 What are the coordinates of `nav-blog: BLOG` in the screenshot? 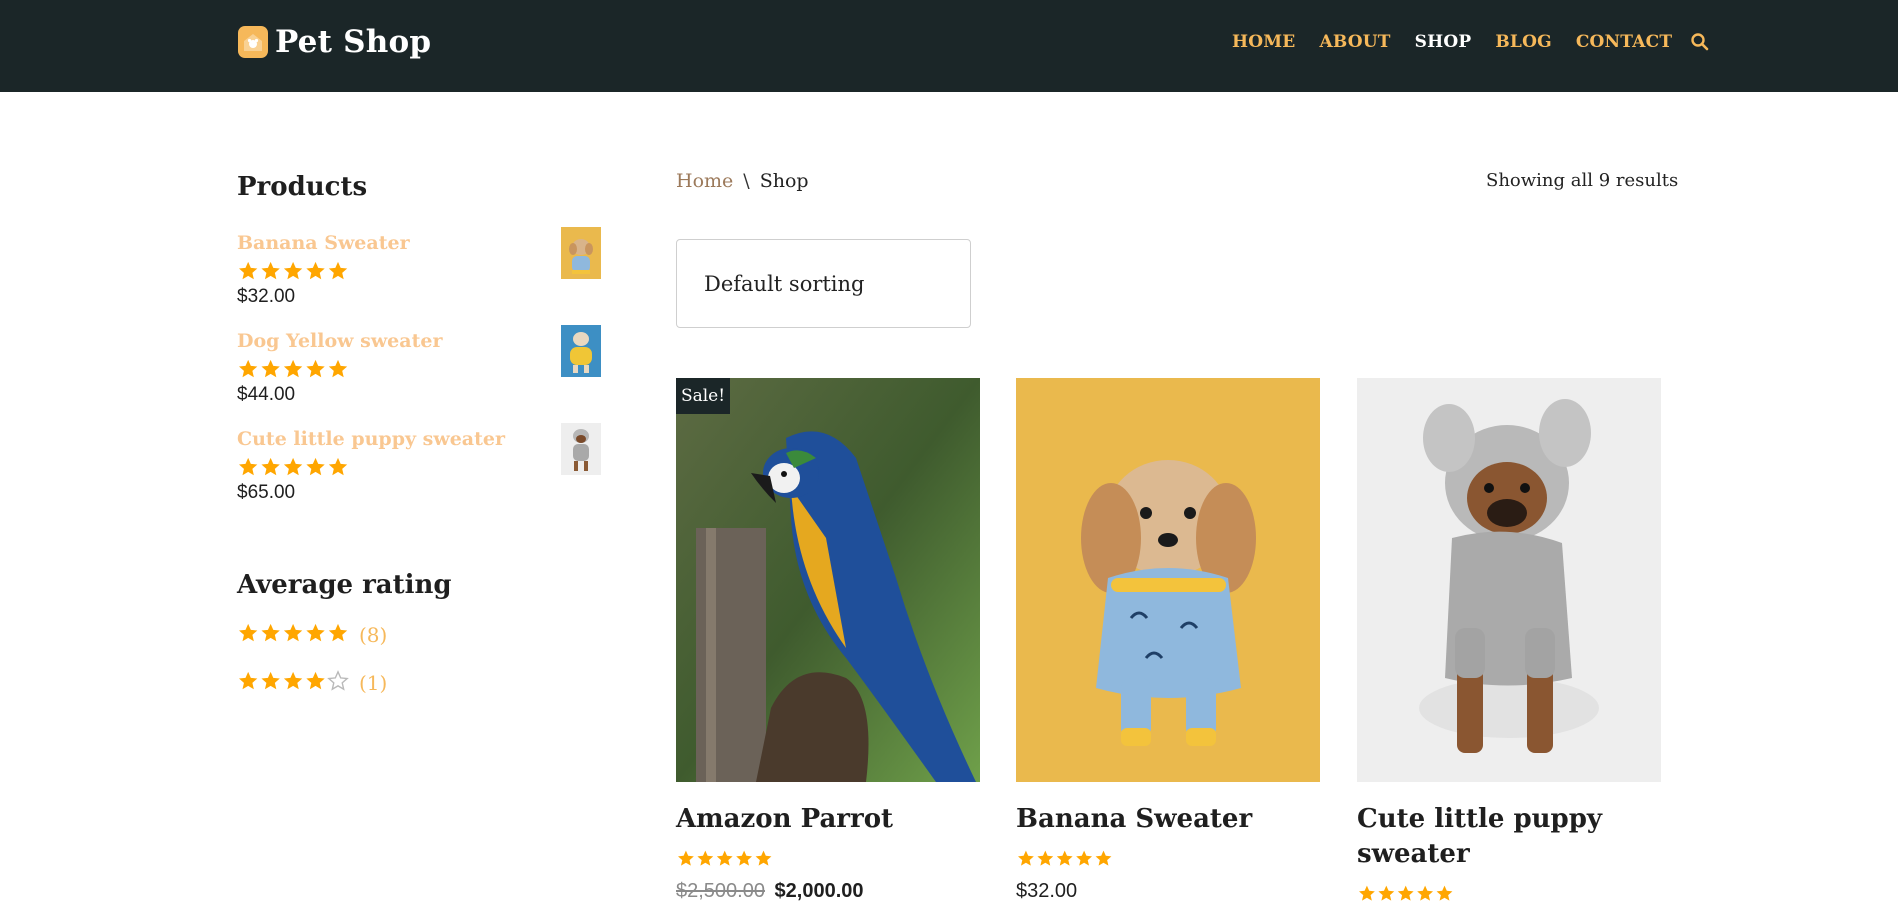 It's located at (1523, 42).